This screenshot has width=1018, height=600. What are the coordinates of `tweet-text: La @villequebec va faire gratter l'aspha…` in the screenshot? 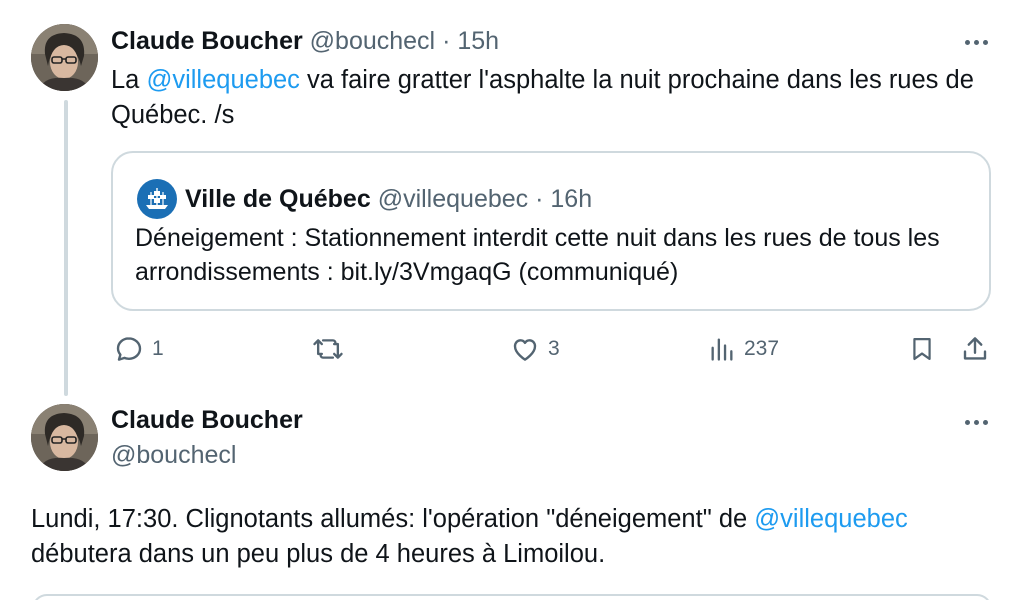 It's located at (551, 98).